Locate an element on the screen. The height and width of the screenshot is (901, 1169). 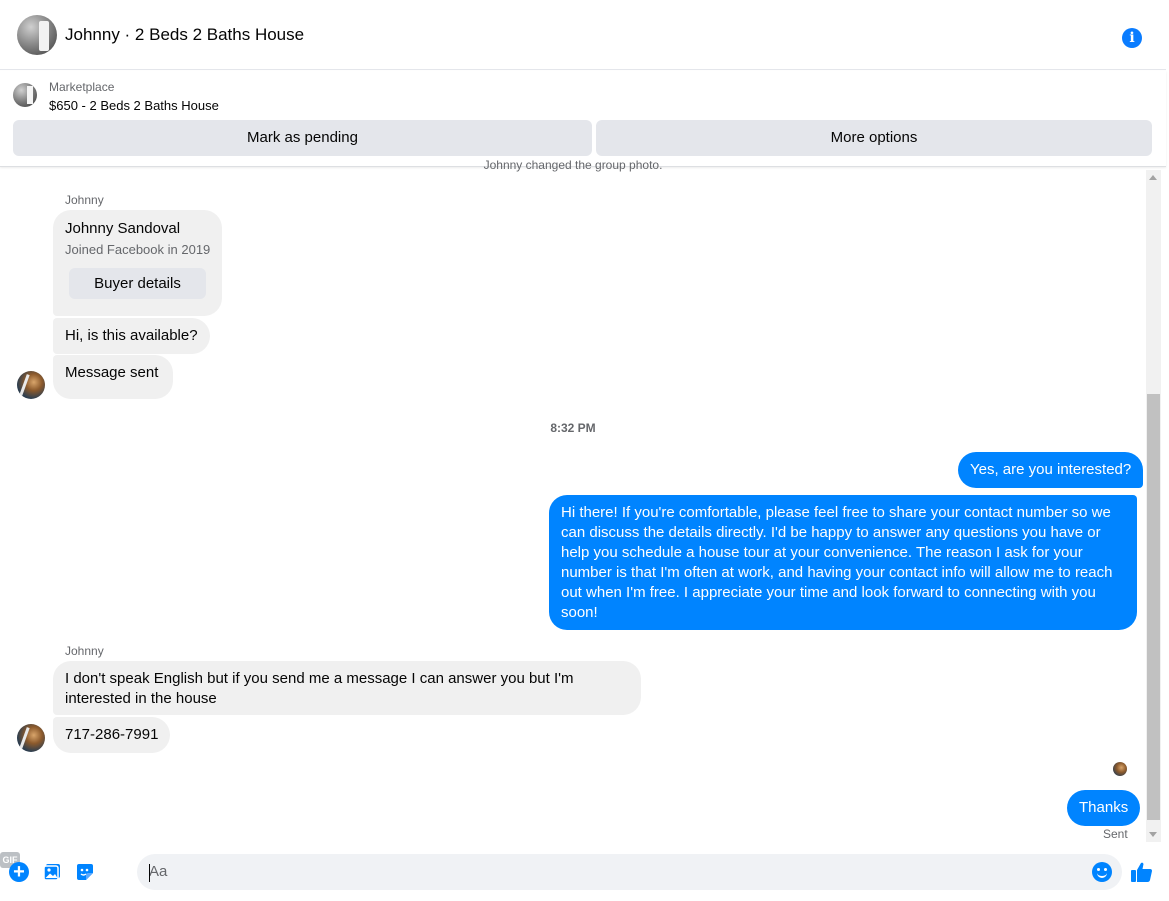
image-icon is located at coordinates (52, 872).